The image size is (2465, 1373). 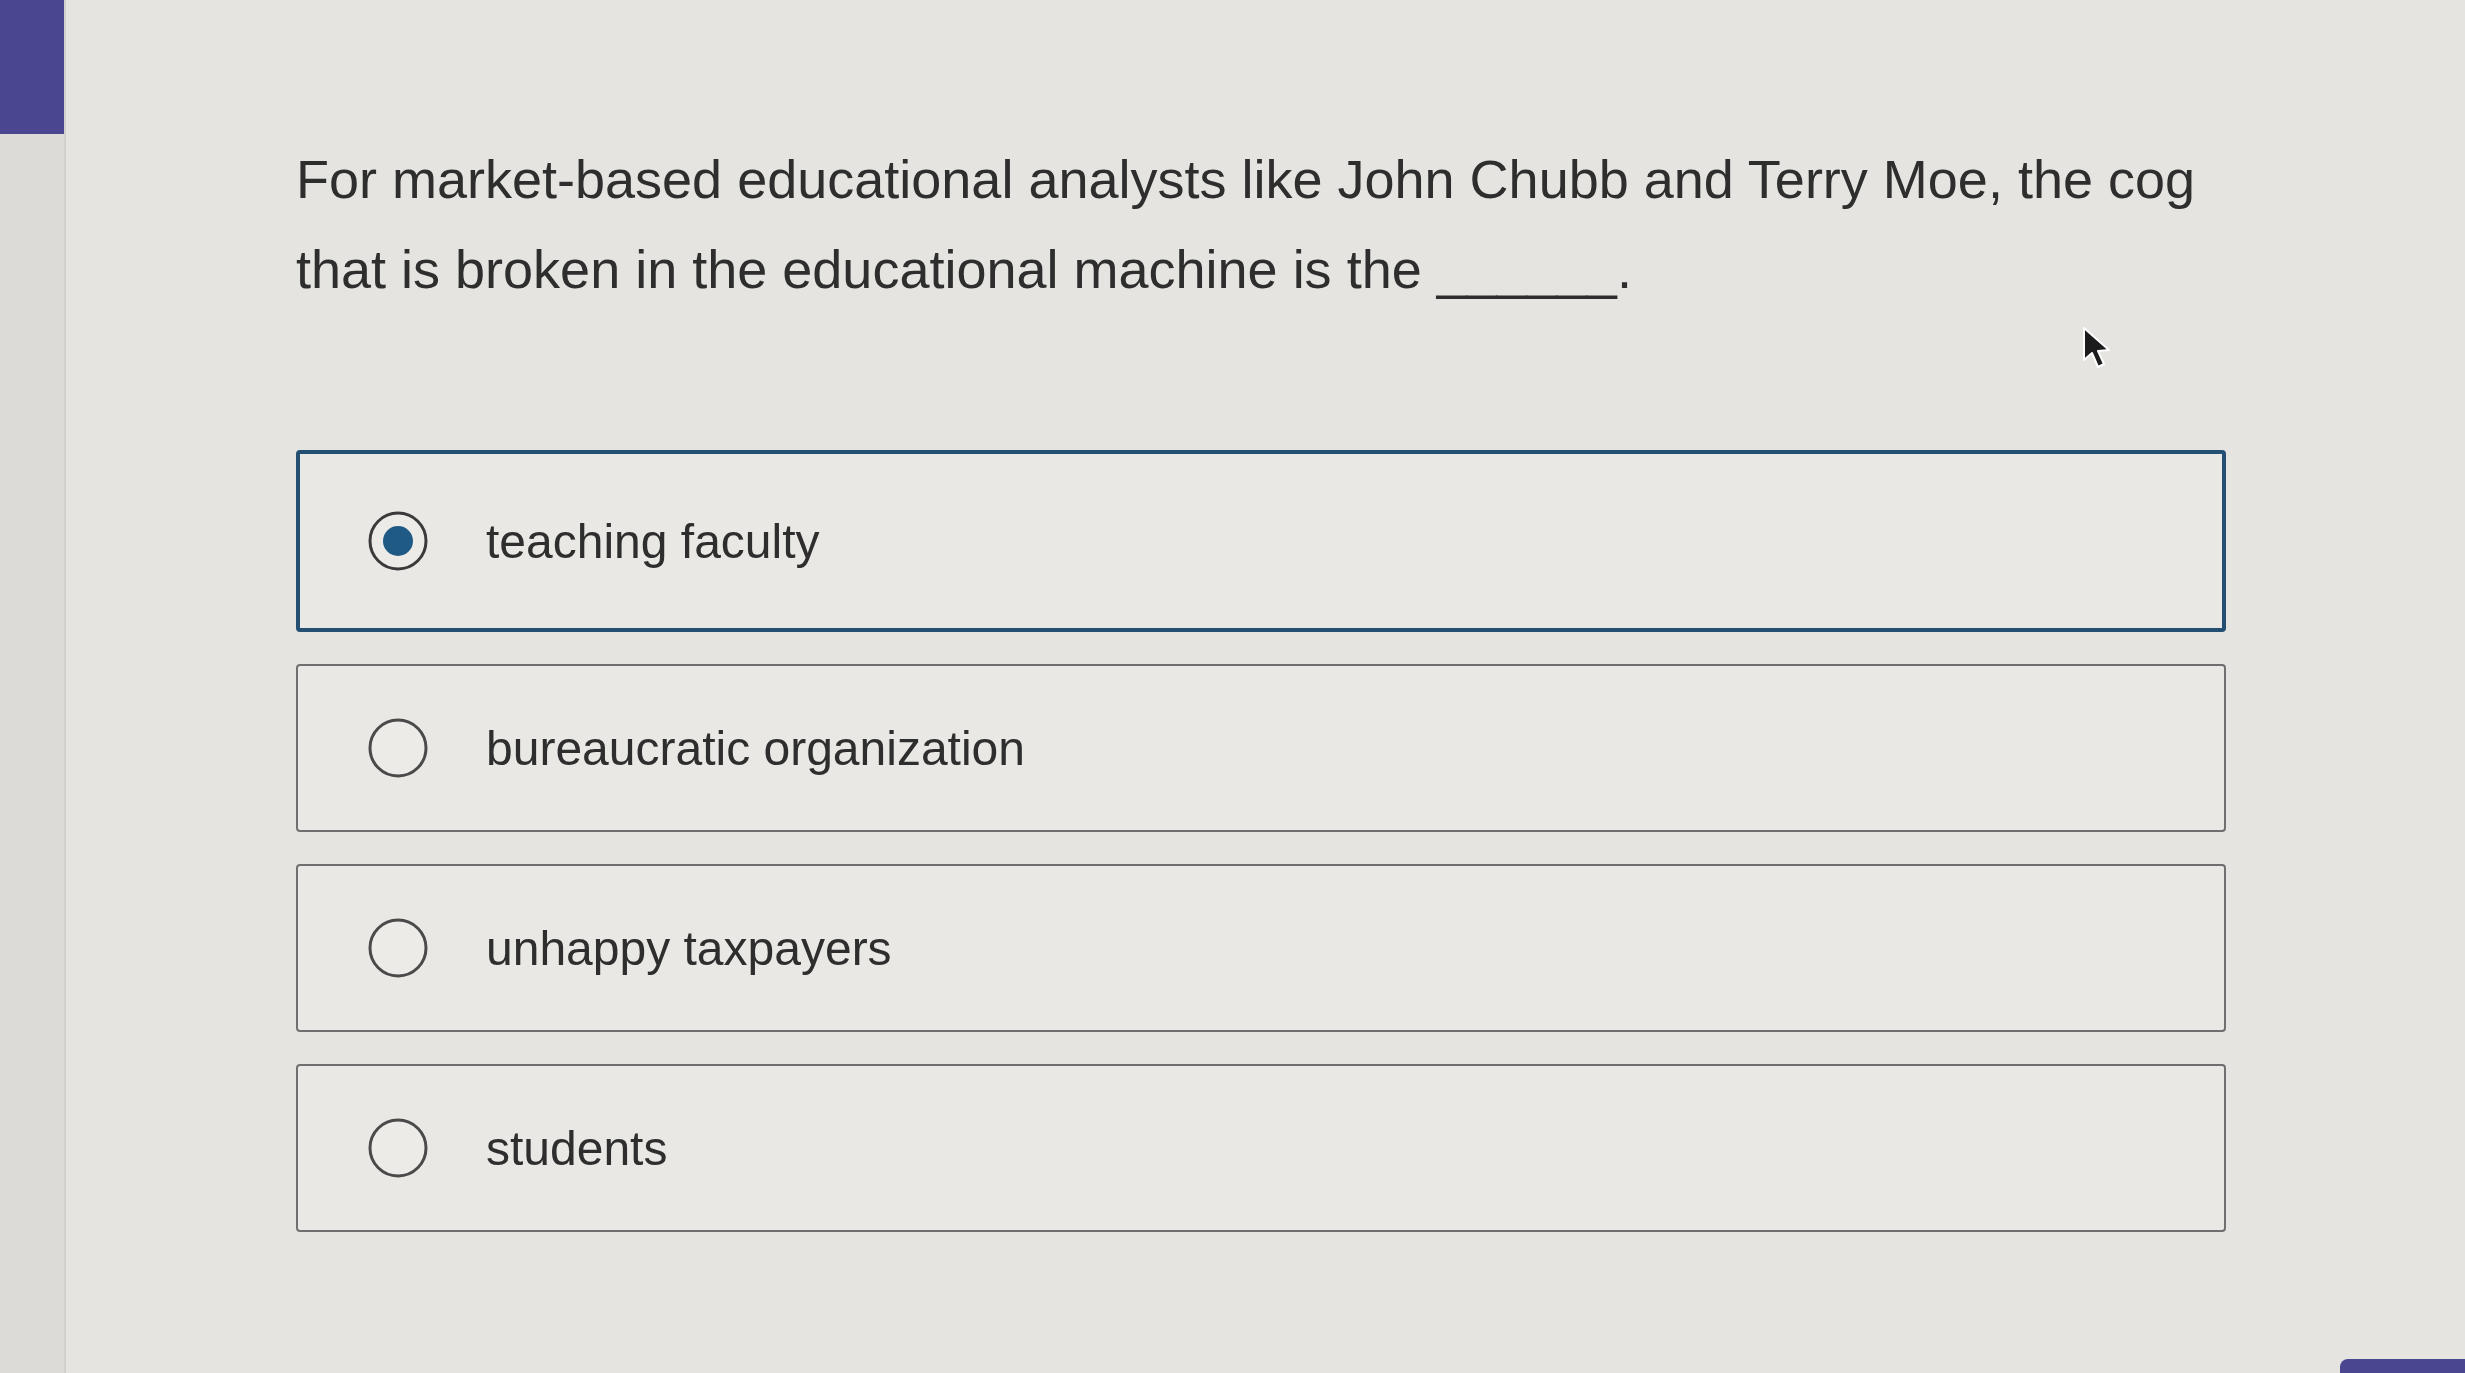 I want to click on answer-option: students, so click(x=1261, y=1148).